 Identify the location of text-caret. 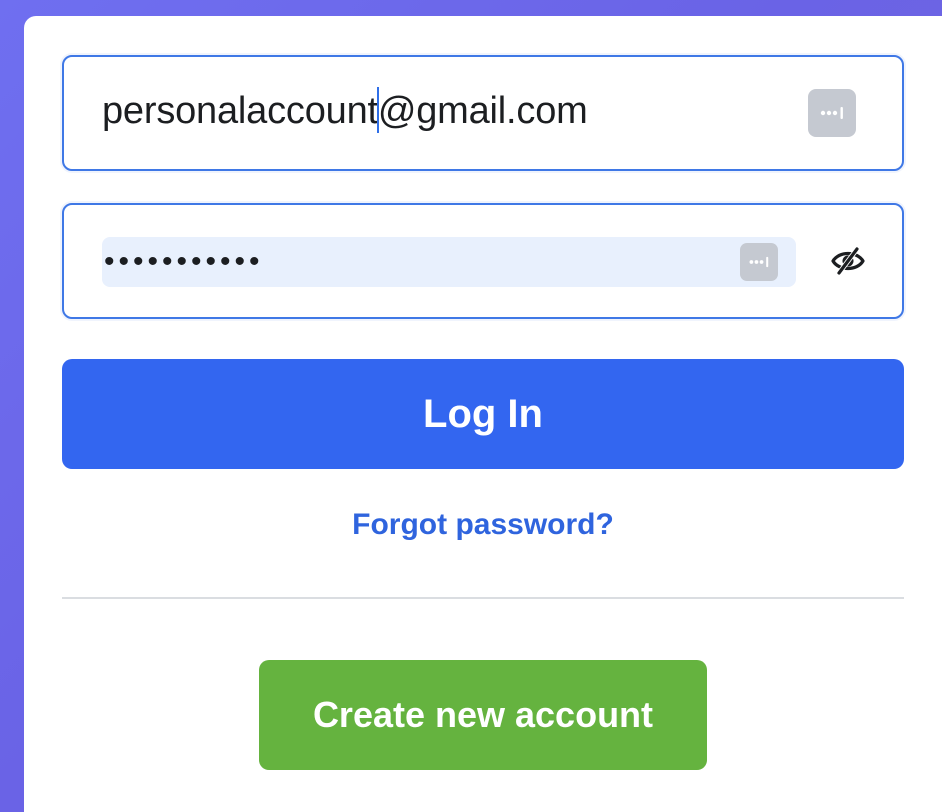
(377, 110).